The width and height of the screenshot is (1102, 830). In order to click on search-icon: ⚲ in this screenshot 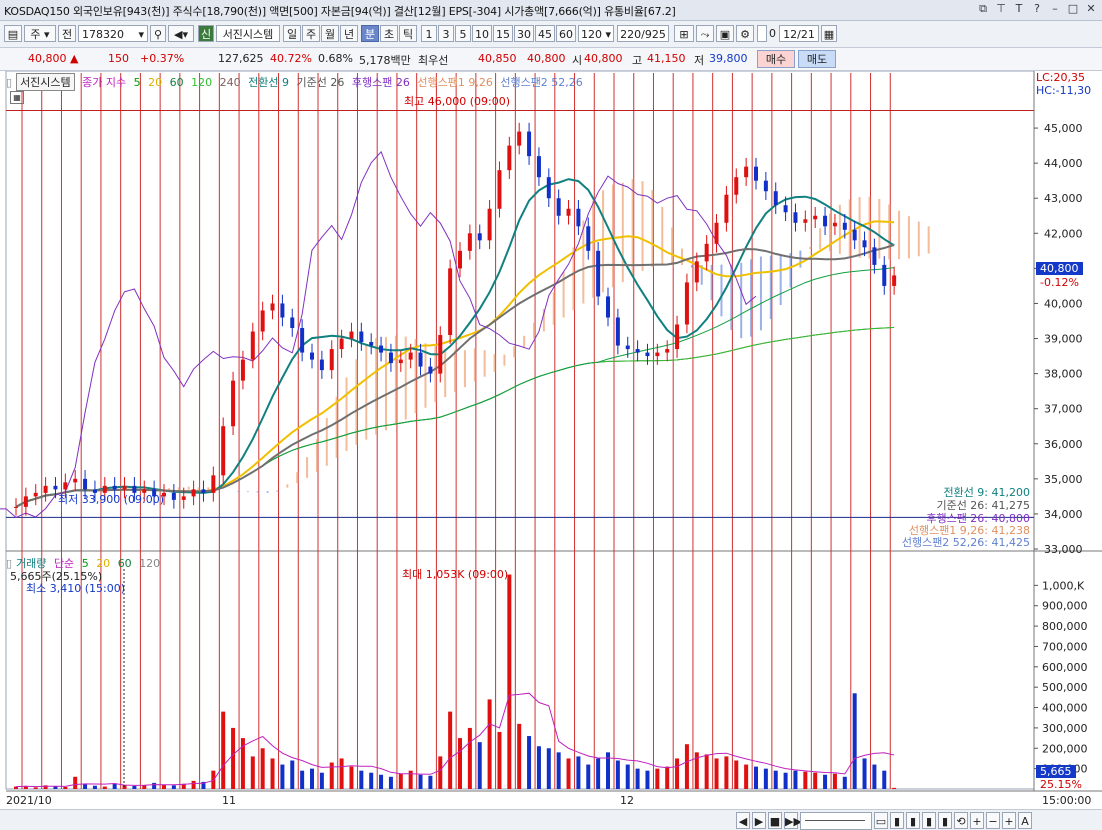, I will do `click(158, 33)`.